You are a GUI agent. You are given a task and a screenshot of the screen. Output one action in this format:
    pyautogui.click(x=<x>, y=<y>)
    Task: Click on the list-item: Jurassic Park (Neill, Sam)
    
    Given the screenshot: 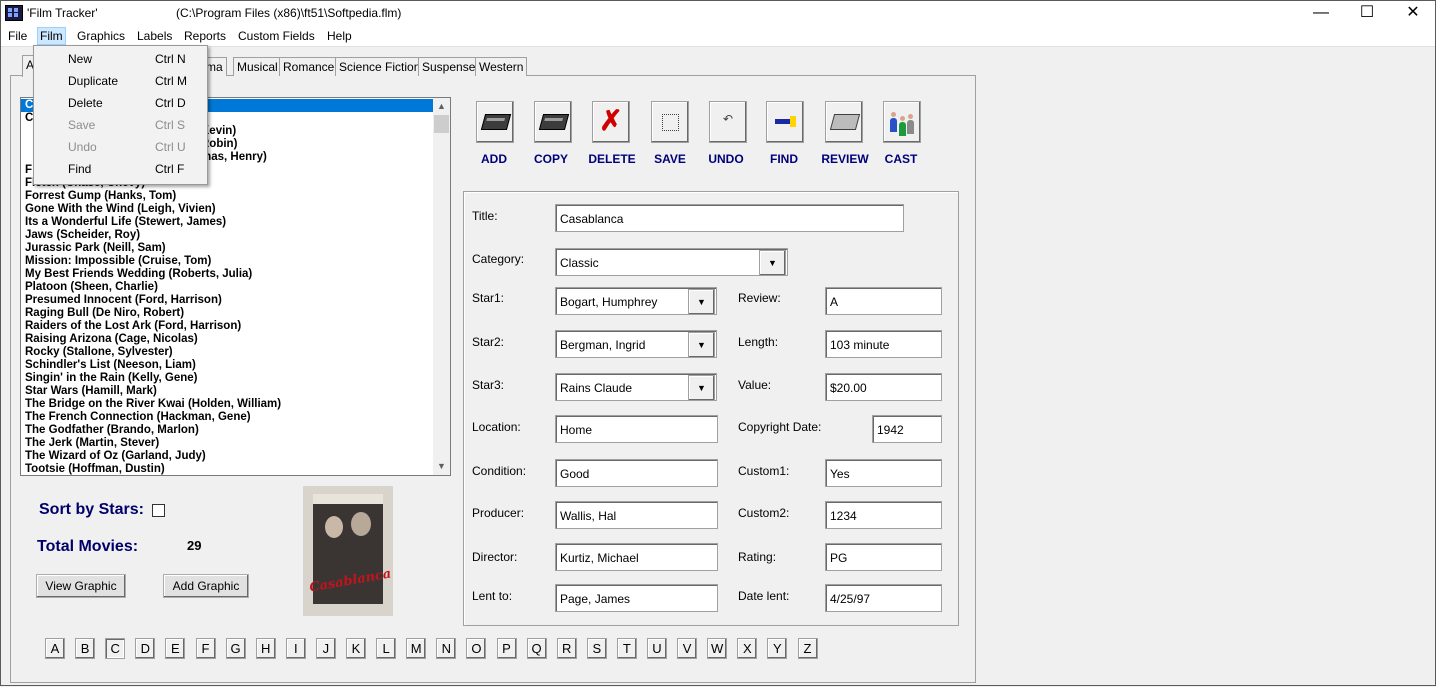 What is the action you would take?
    pyautogui.click(x=235, y=248)
    